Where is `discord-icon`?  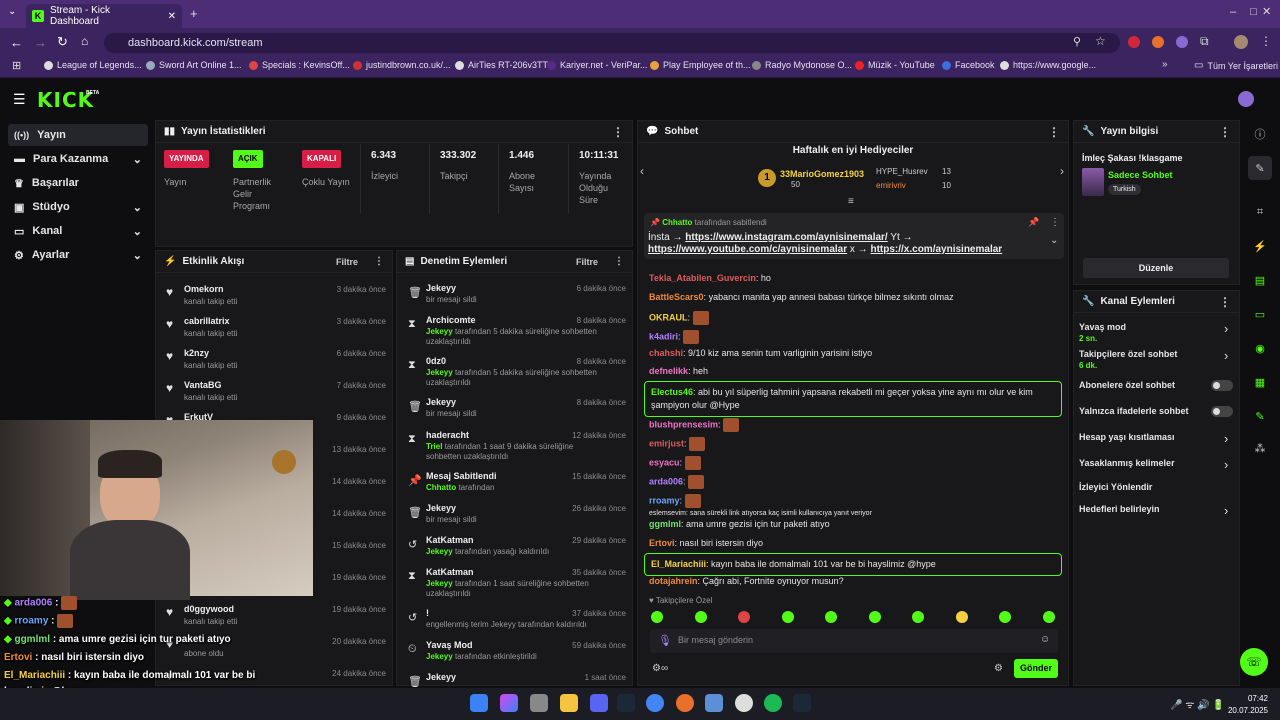
discord-icon is located at coordinates (599, 703).